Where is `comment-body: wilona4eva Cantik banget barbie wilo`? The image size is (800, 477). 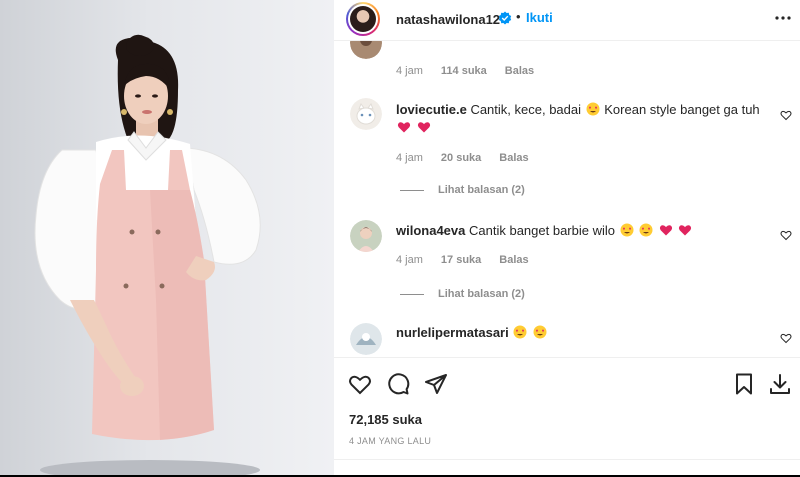 comment-body: wilona4eva Cantik banget barbie wilo is located at coordinates (583, 231).